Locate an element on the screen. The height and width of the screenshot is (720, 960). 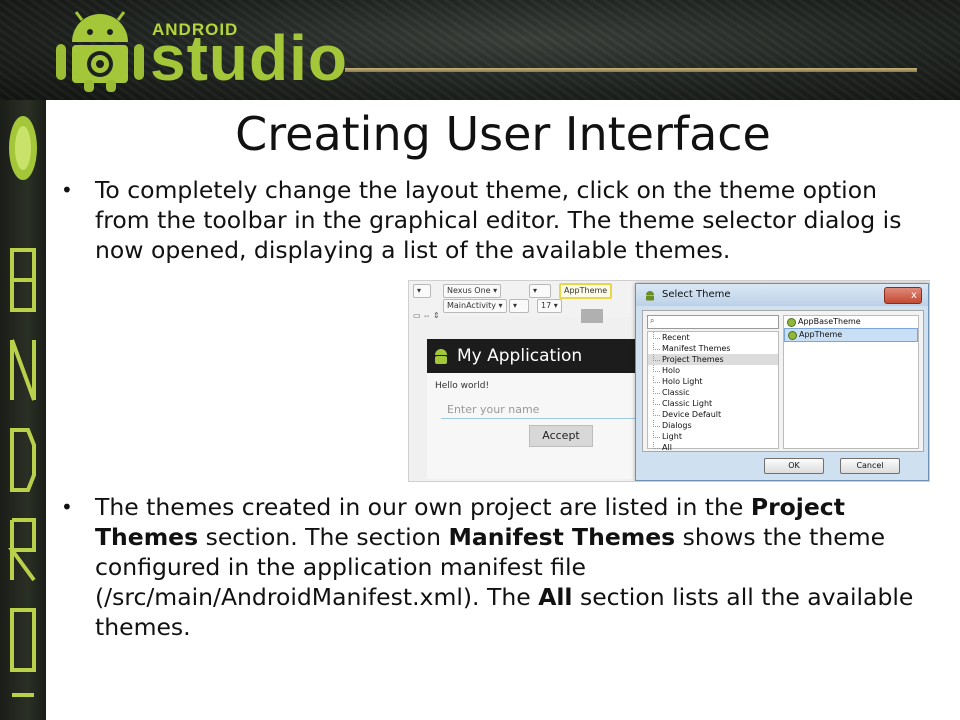
theme-category-item: Manifest Themes is located at coordinates (713, 348).